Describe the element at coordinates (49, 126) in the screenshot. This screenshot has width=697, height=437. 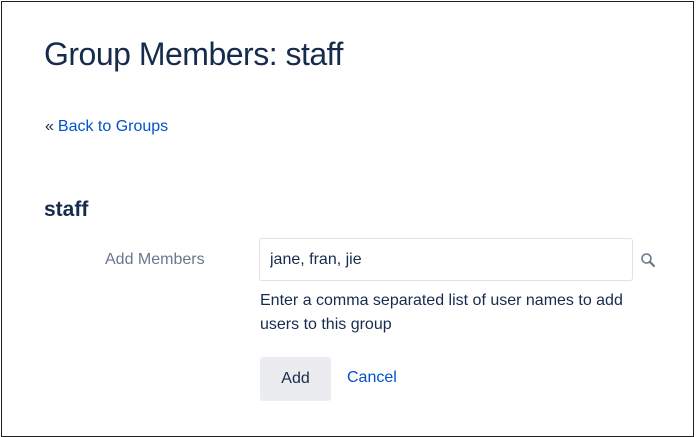
I see `back-arrow: «` at that location.